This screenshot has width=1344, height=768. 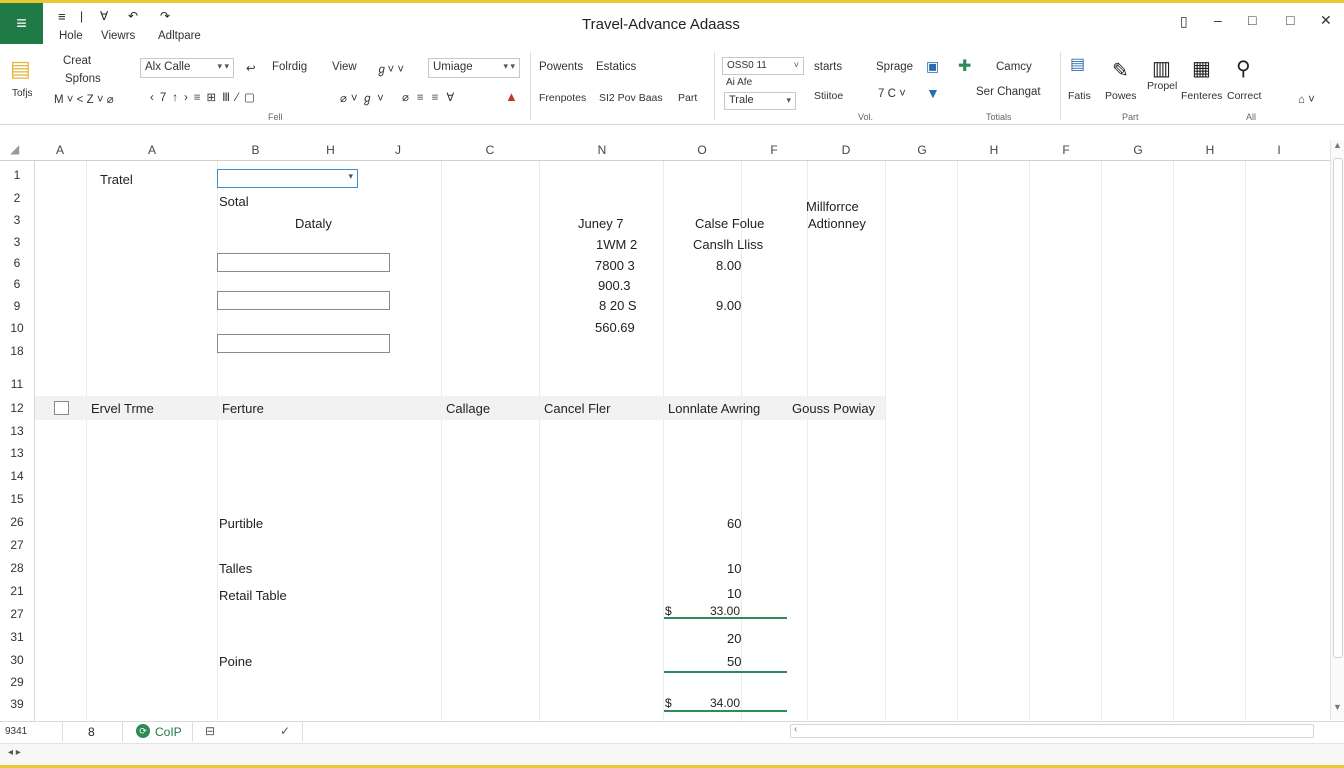 I want to click on scroll-up-icon: ▲, so click(x=1337, y=145).